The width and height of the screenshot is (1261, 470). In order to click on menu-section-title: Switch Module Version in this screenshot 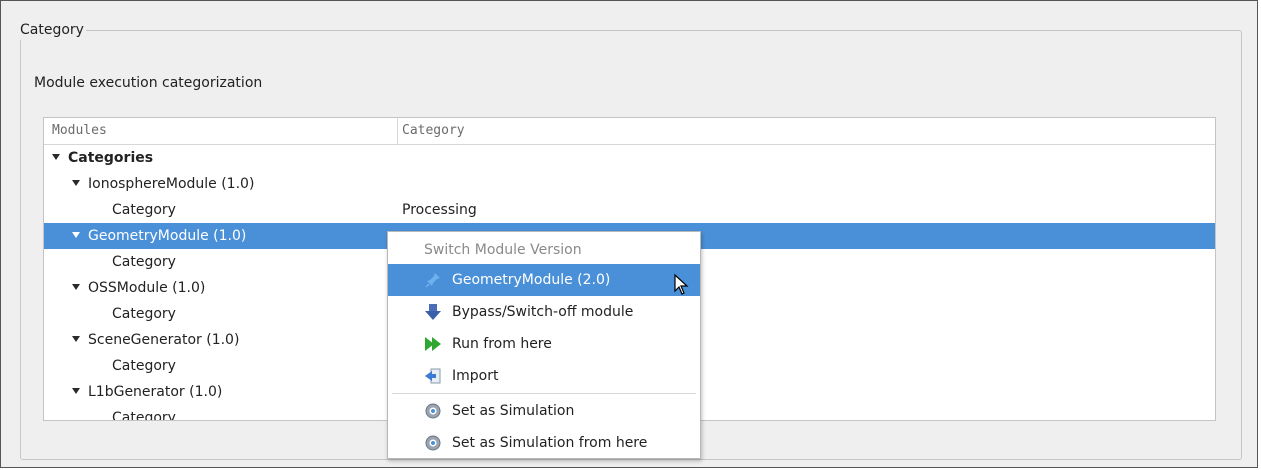, I will do `click(503, 250)`.